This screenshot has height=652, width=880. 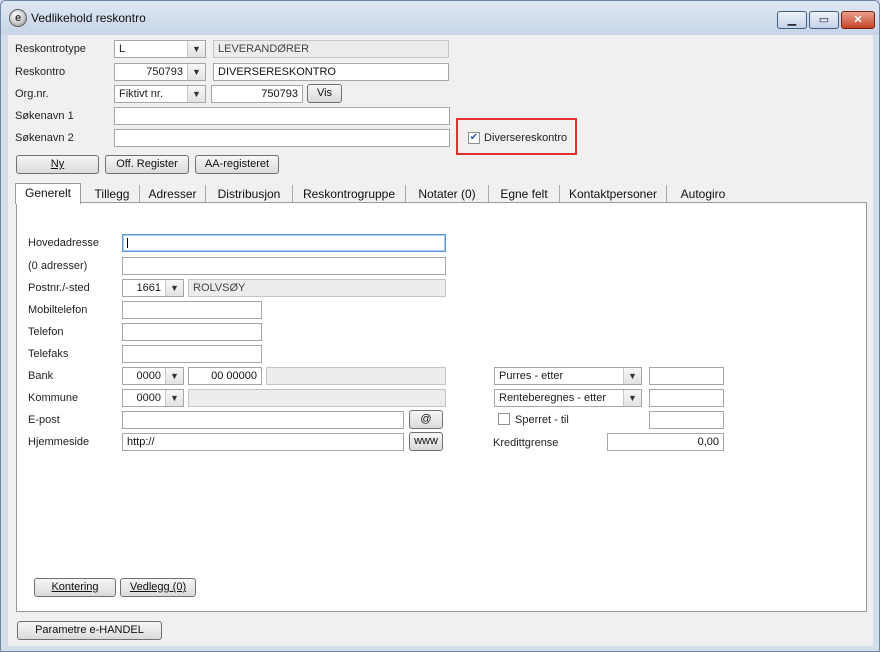 I want to click on renteberegnes-field, so click(x=686, y=398).